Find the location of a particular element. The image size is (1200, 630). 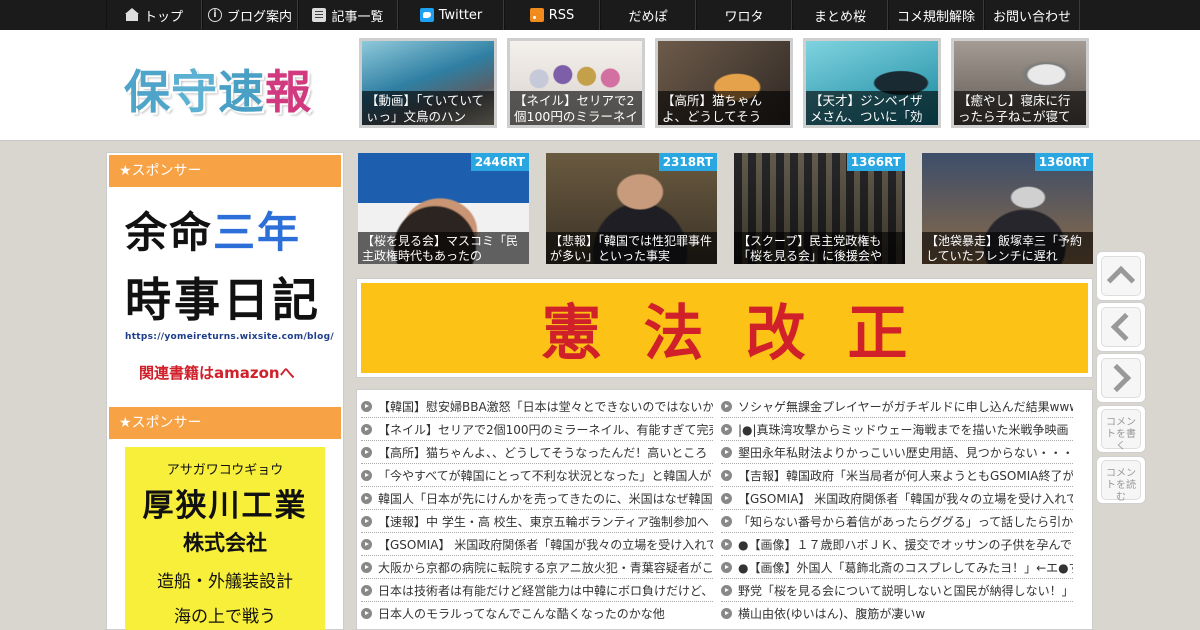

popular-article-thumb: 2446RT 【桜を見る会】マスコミ「民主政権時代もあったの is located at coordinates (443, 208).